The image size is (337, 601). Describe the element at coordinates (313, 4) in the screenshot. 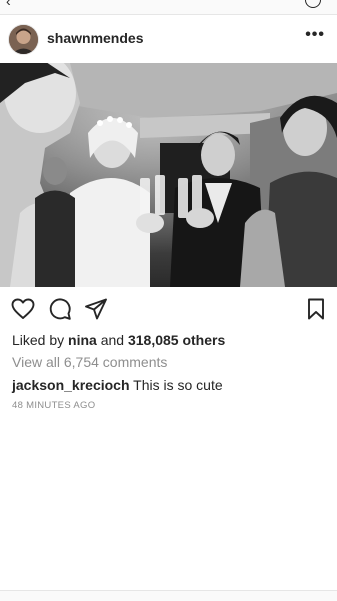

I see `direct-icon` at that location.